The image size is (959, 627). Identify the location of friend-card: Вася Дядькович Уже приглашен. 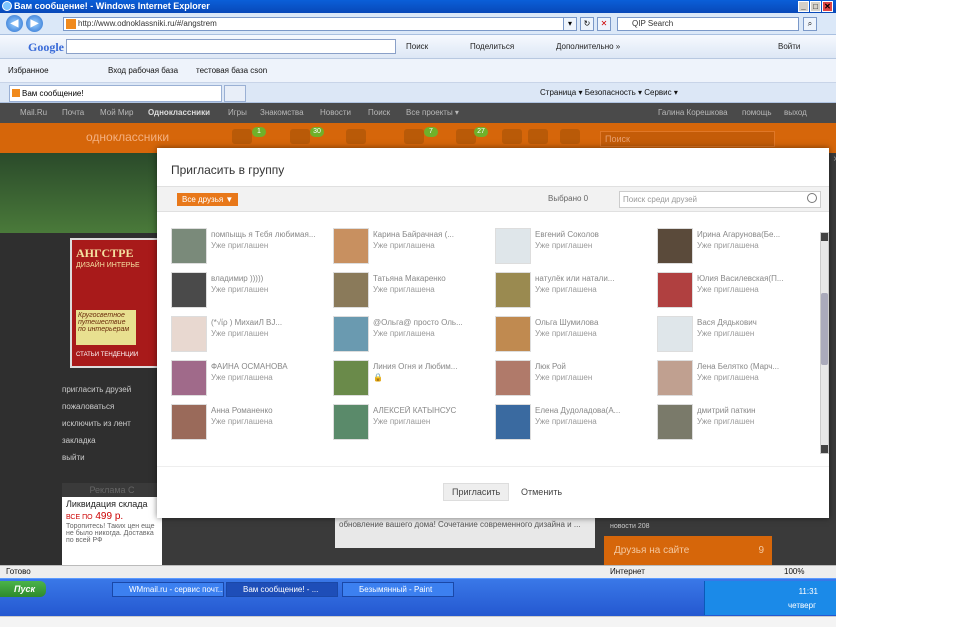
(734, 336).